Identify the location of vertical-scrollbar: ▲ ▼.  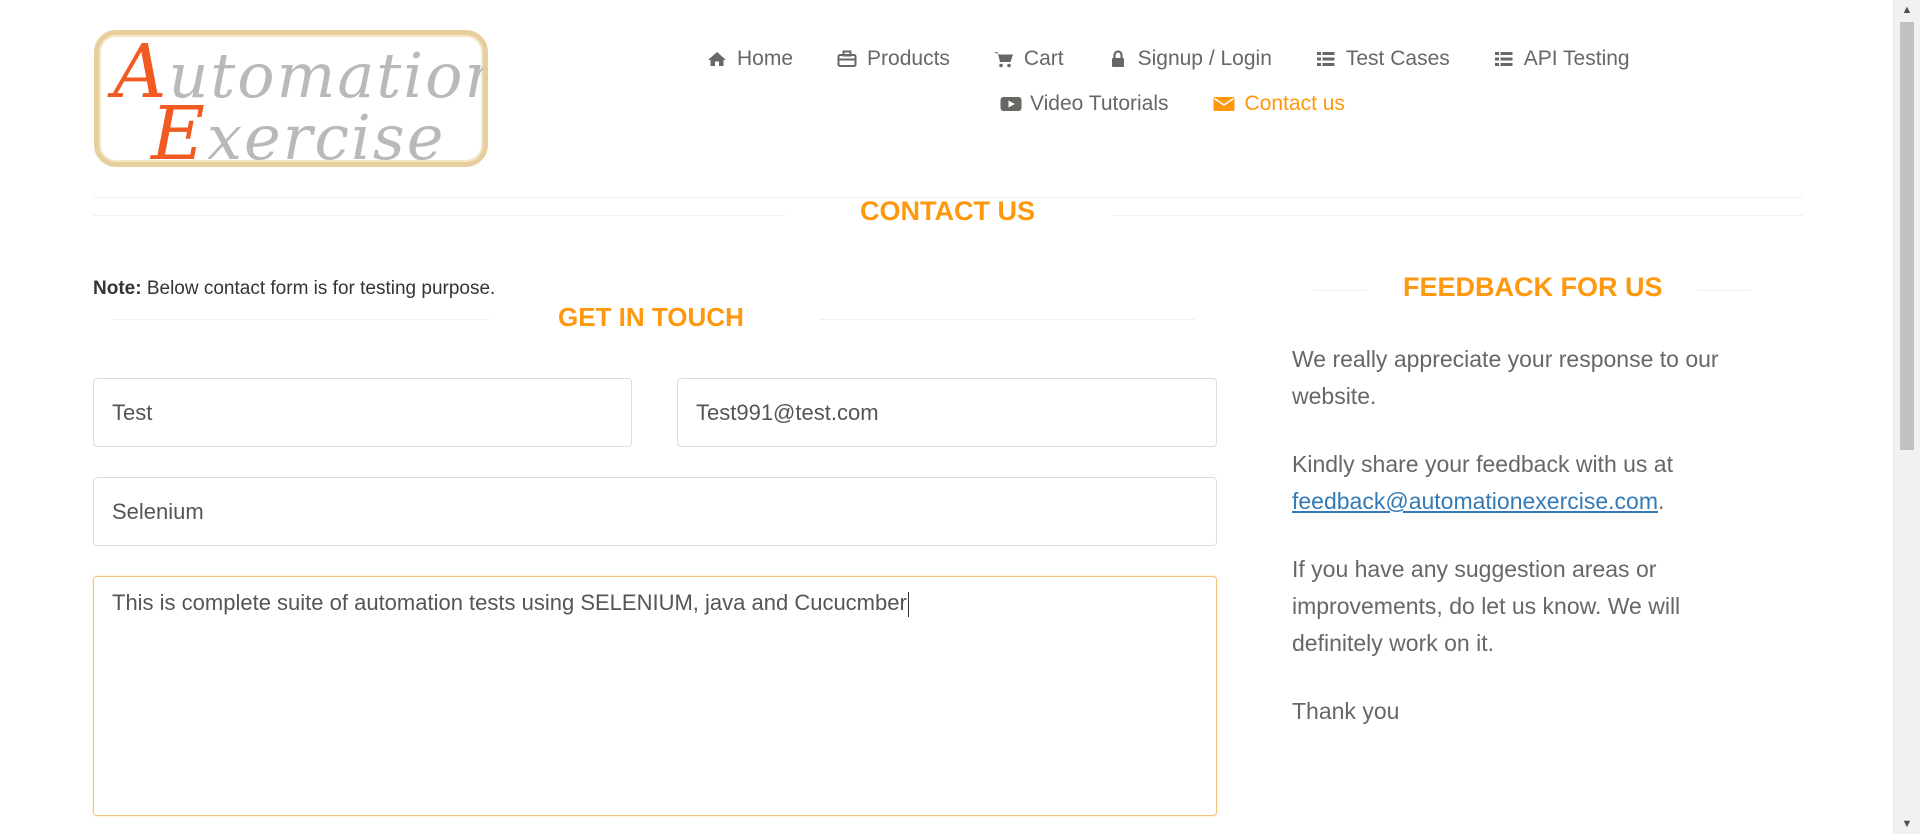
(1906, 417).